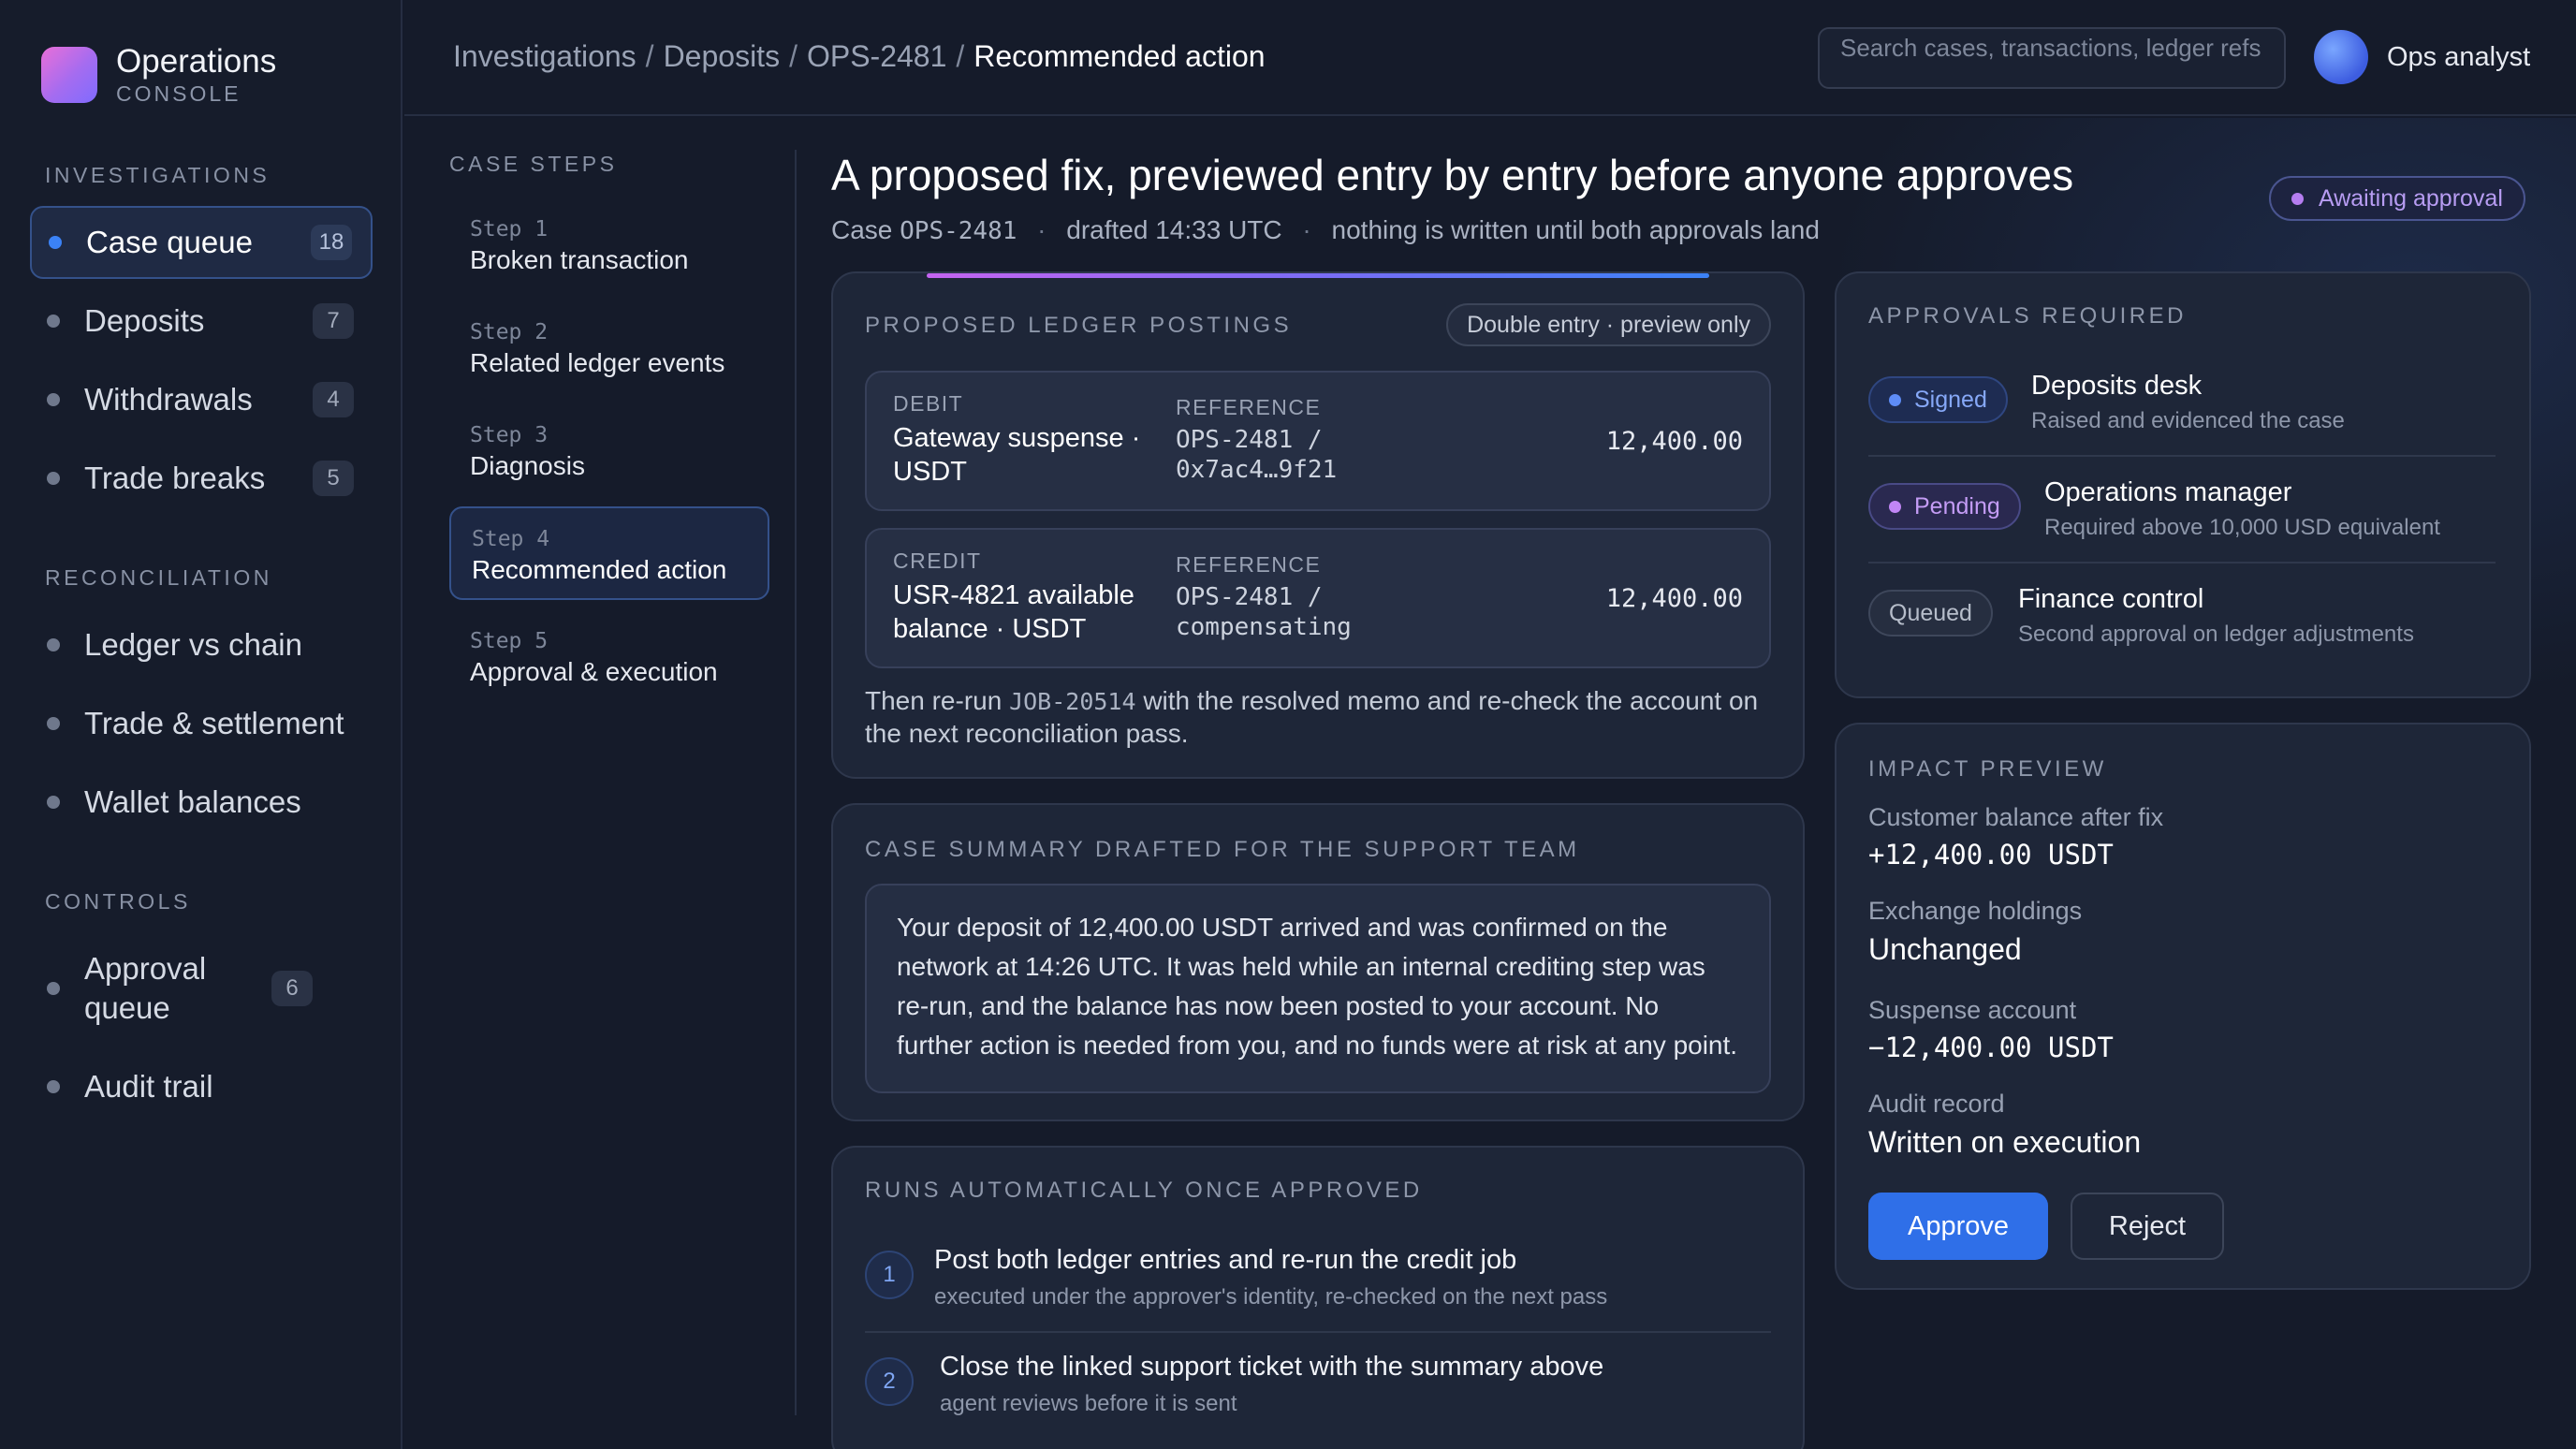 Image resolution: width=2576 pixels, height=1449 pixels. I want to click on accent-bar, so click(1318, 275).